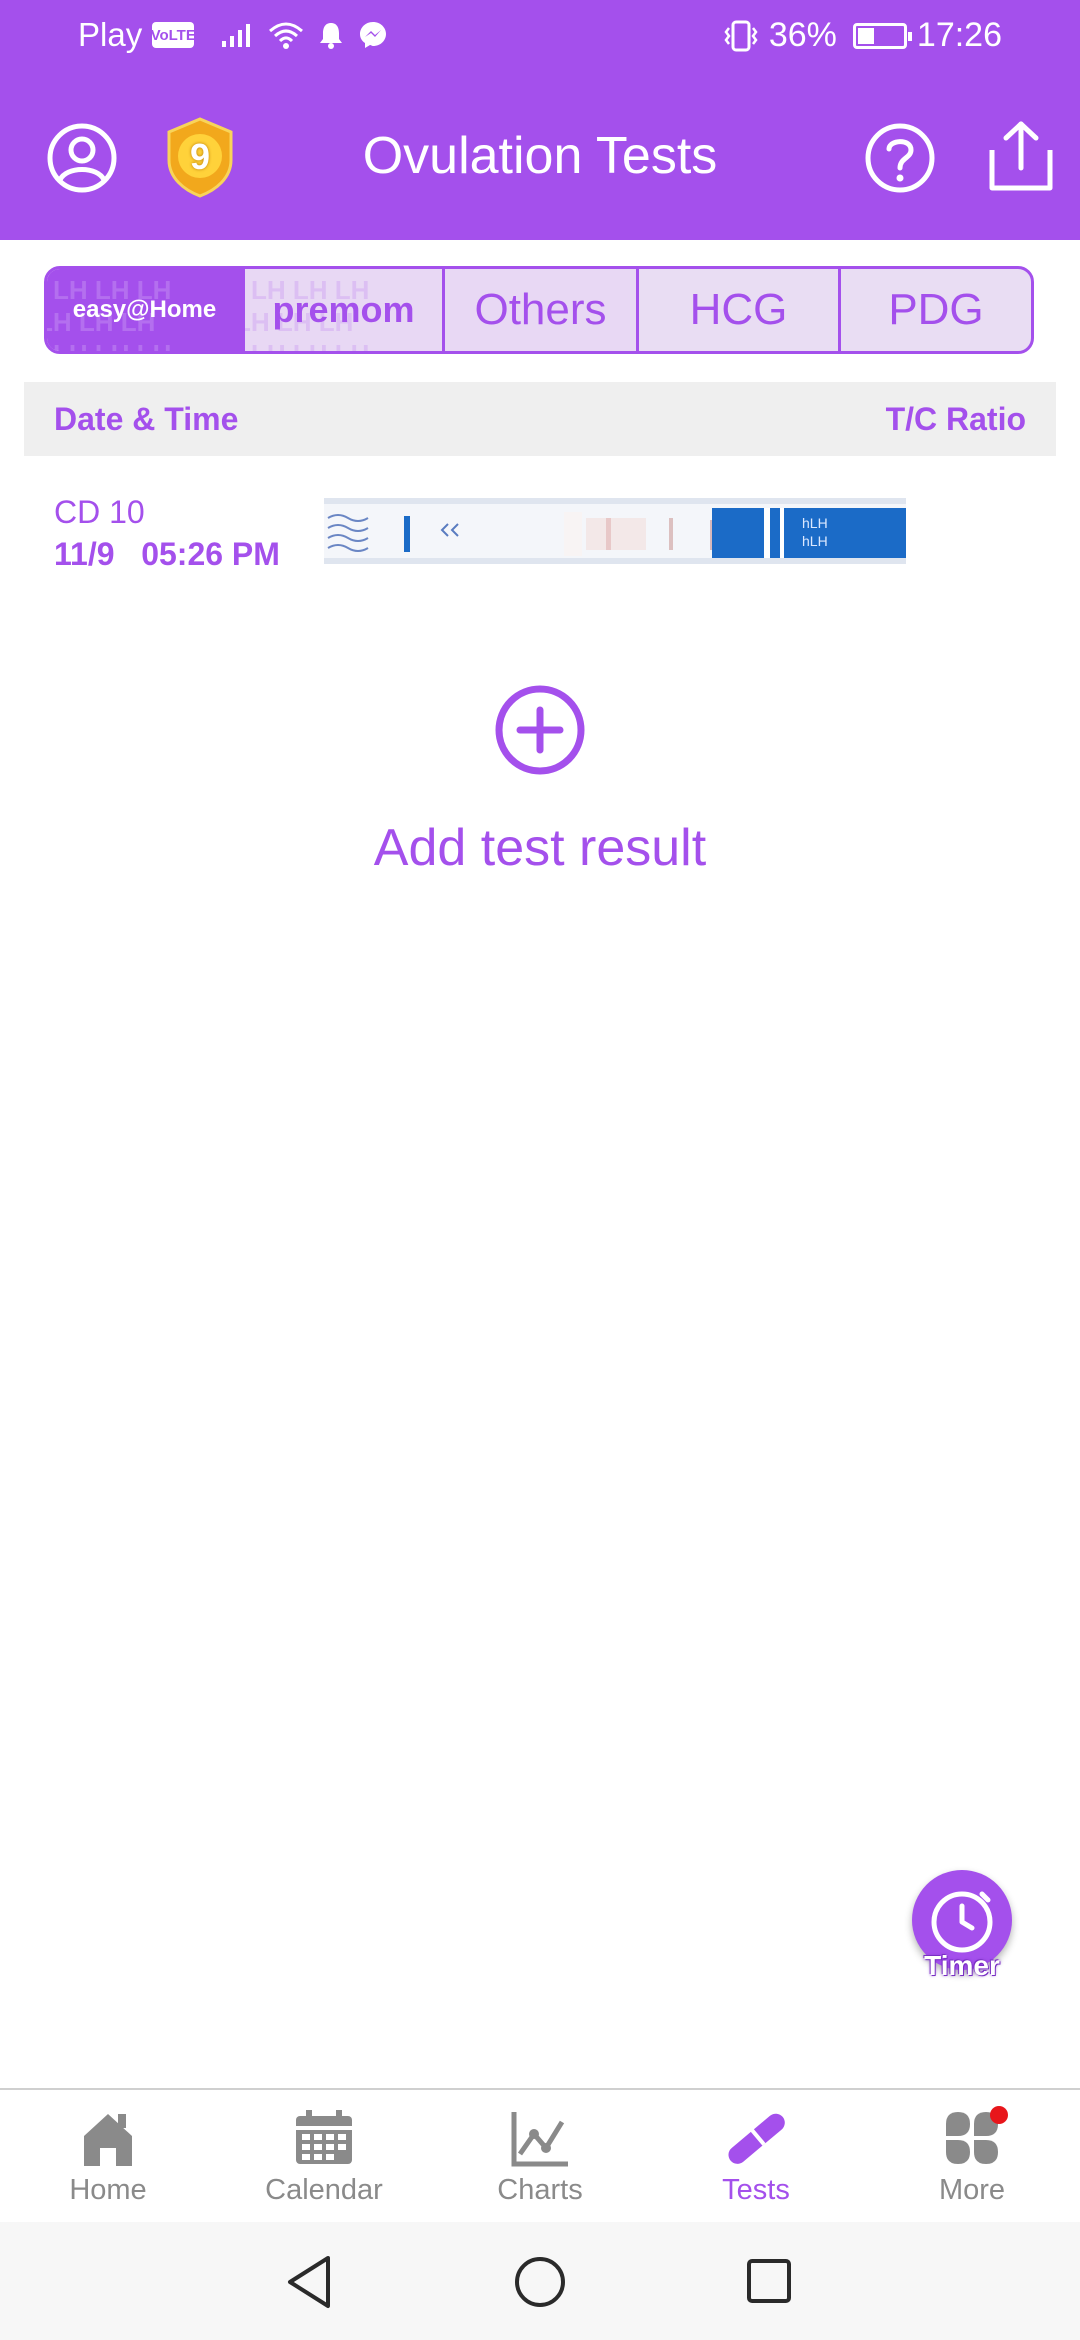 This screenshot has height=2340, width=1080. I want to click on nav-tests-label: Tests, so click(756, 2190).